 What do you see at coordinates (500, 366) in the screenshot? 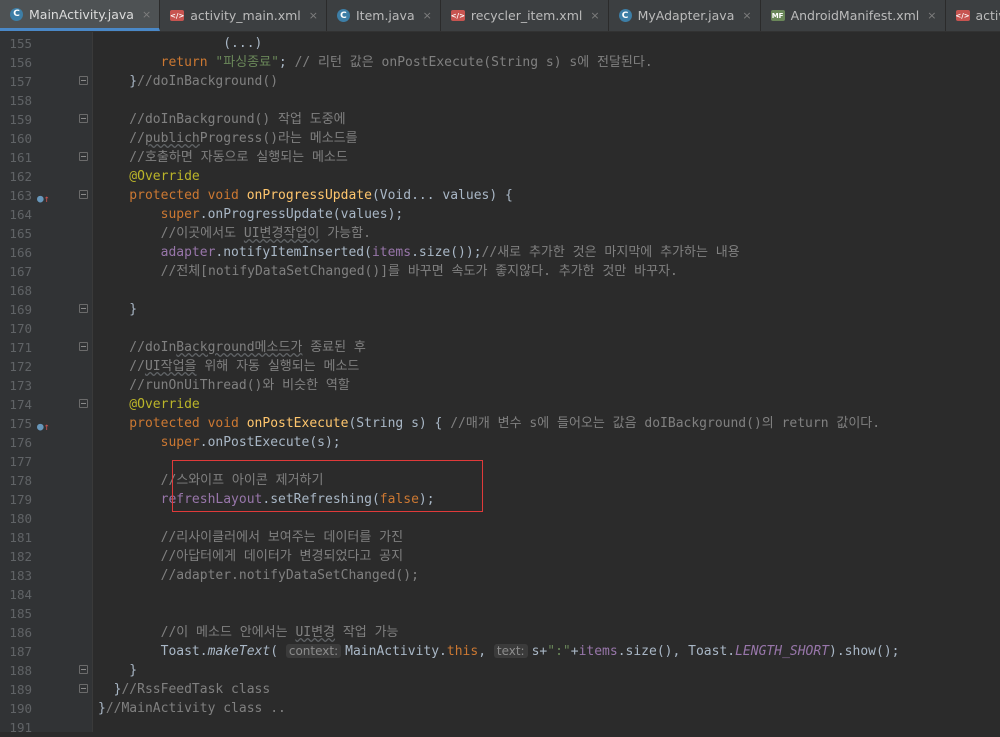
I see `code-line: 172 //UI작업을 위해 자동 실행되는 메소드` at bounding box center [500, 366].